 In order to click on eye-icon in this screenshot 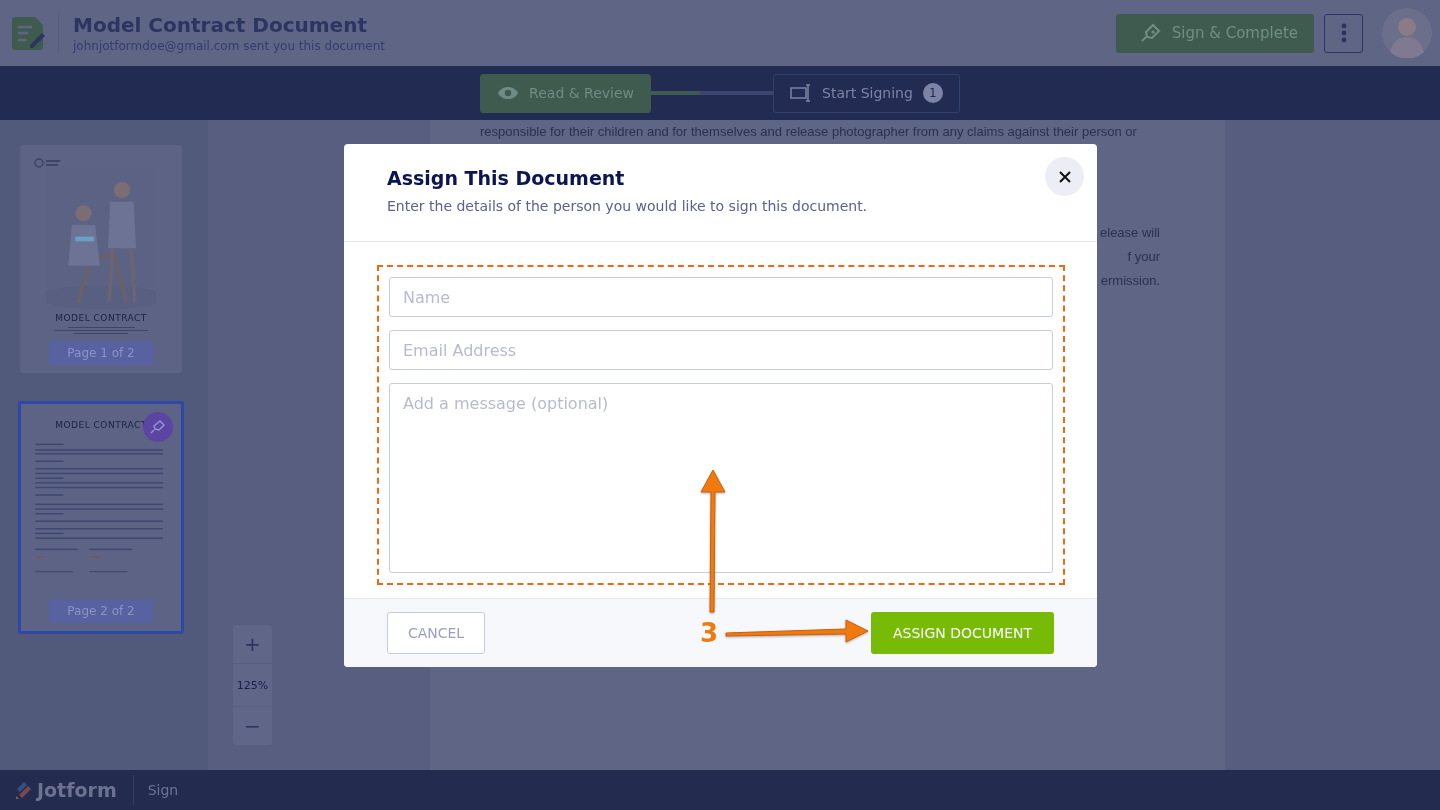, I will do `click(508, 93)`.